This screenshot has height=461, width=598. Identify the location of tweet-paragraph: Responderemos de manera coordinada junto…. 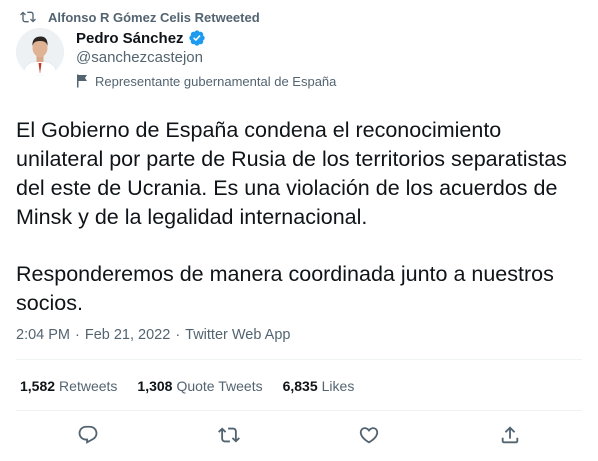
(285, 288).